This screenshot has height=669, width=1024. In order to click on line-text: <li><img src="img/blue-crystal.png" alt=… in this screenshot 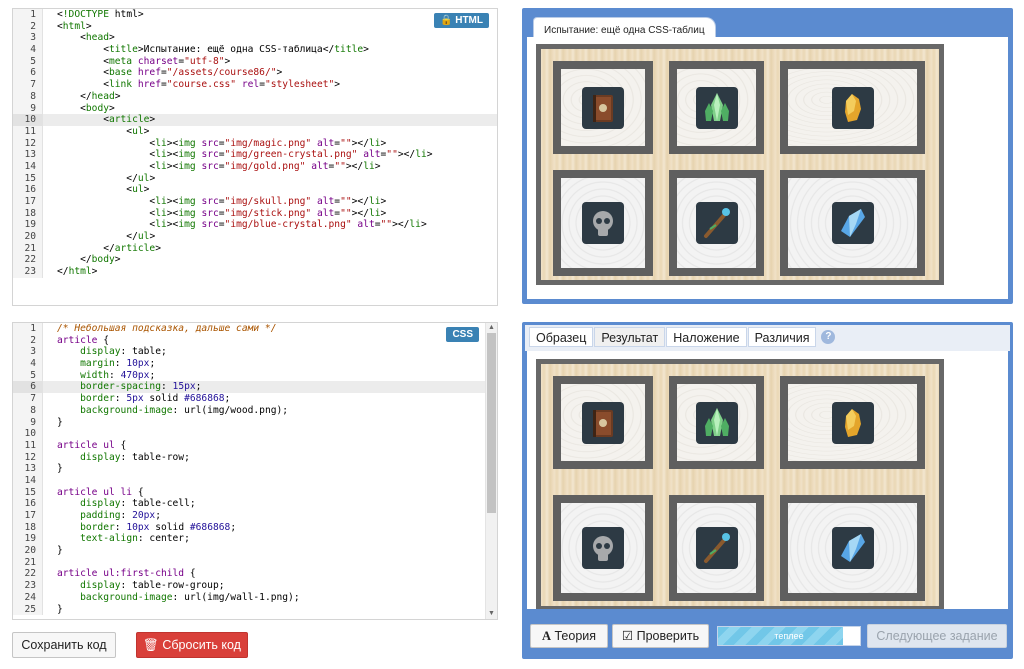, I will do `click(242, 225)`.